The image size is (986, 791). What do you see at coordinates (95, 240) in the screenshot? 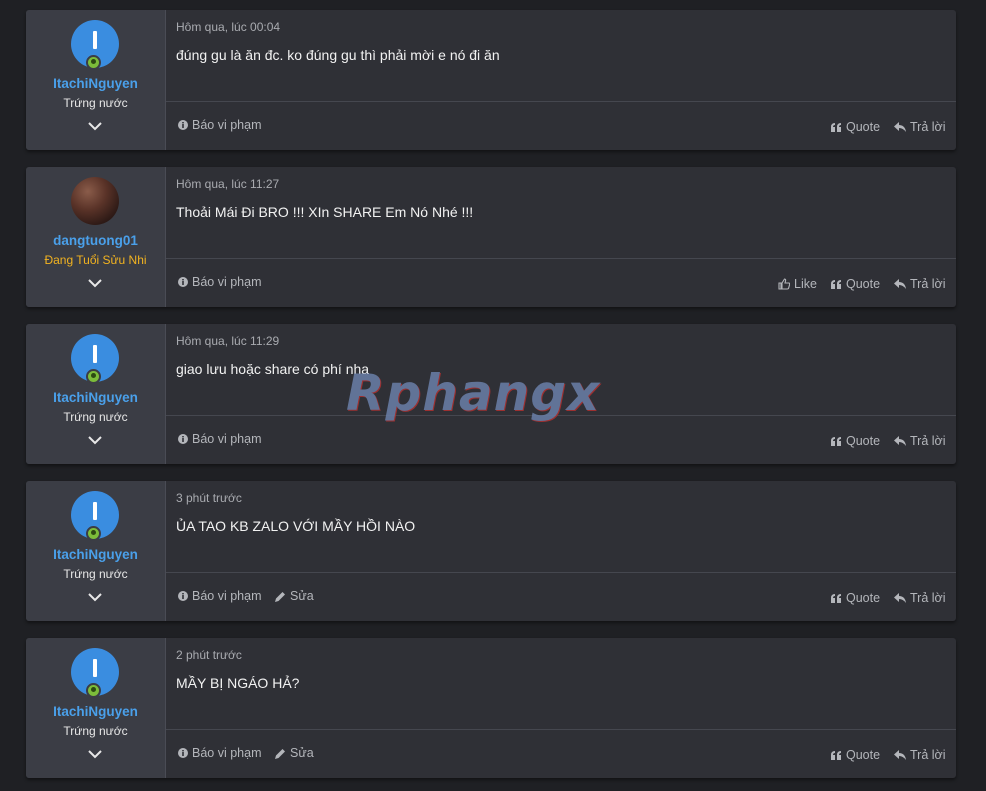
I see `username: dangtuong01` at bounding box center [95, 240].